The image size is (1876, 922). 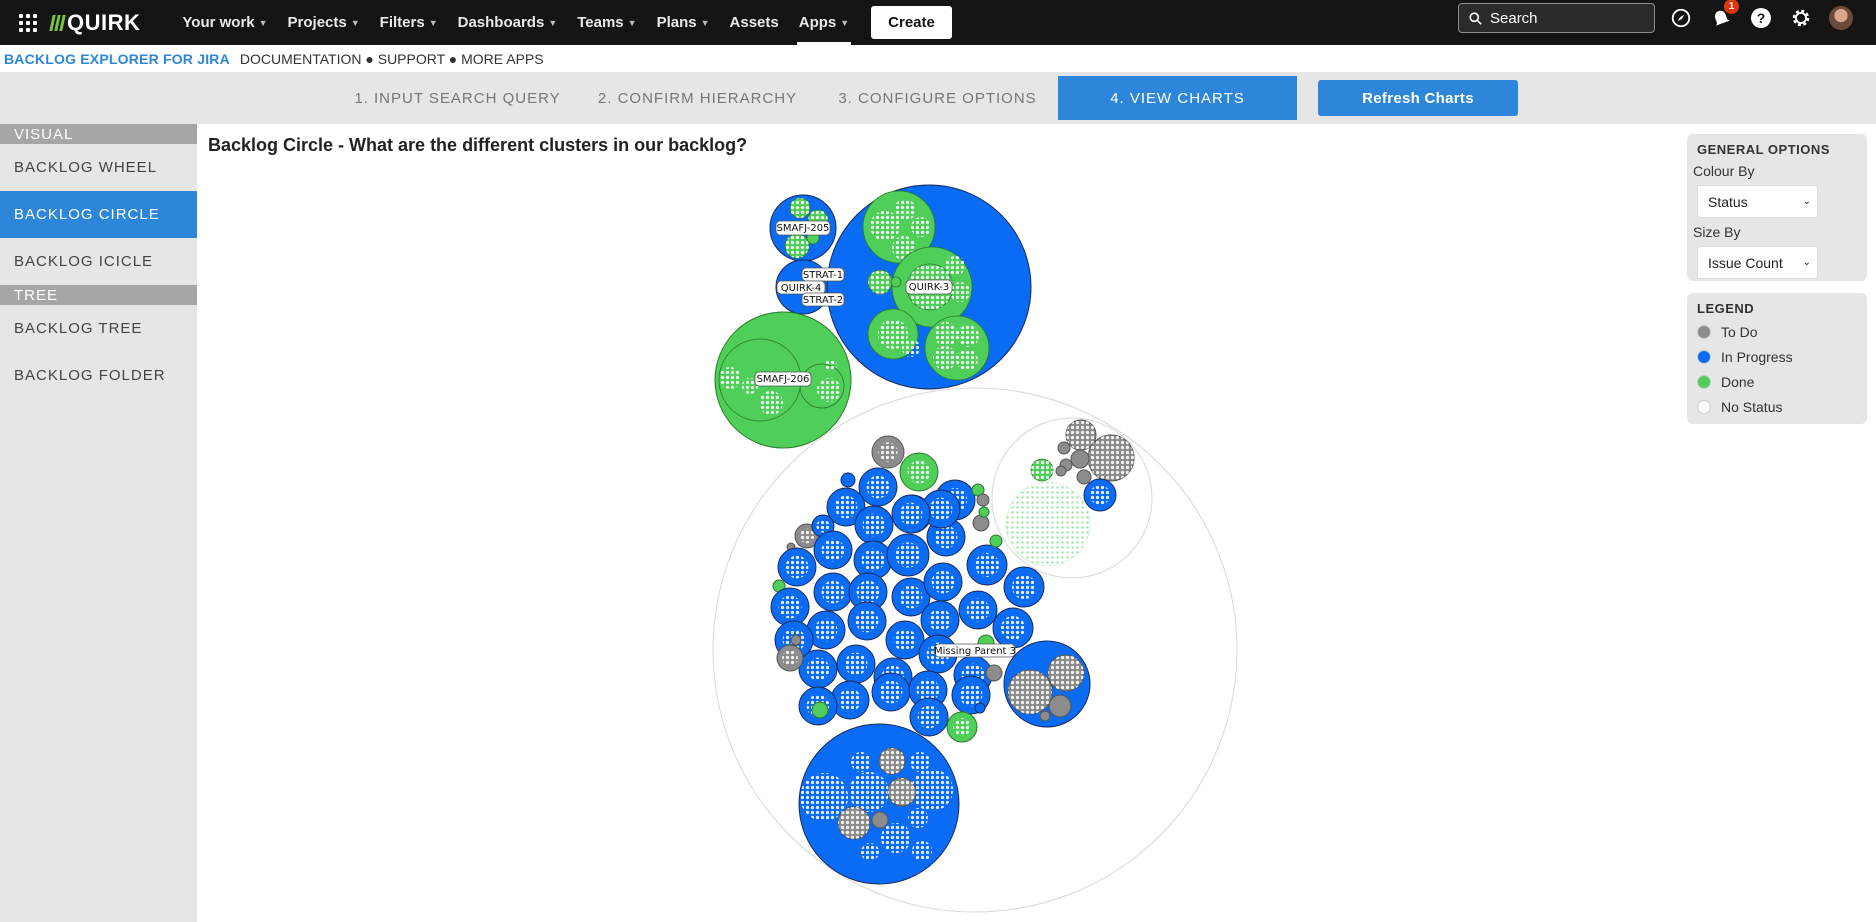 I want to click on sidebar-item-backlog-circle: BACKLOG CIRCLE, so click(x=98, y=214).